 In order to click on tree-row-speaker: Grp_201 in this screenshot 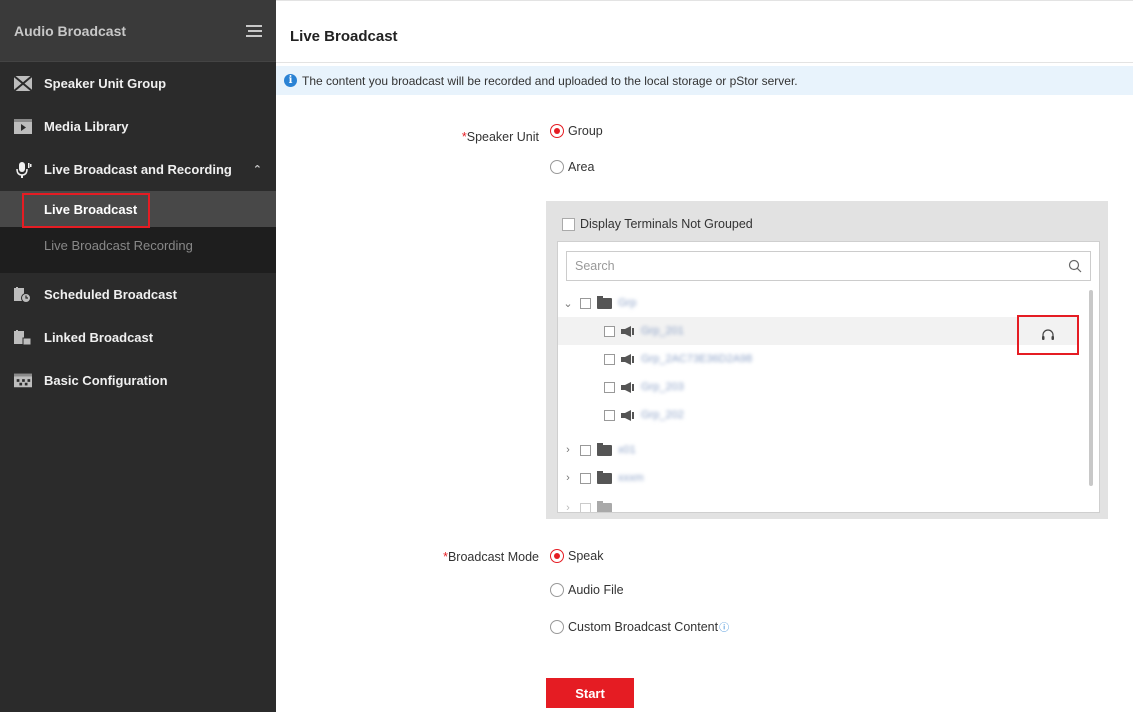, I will do `click(818, 331)`.